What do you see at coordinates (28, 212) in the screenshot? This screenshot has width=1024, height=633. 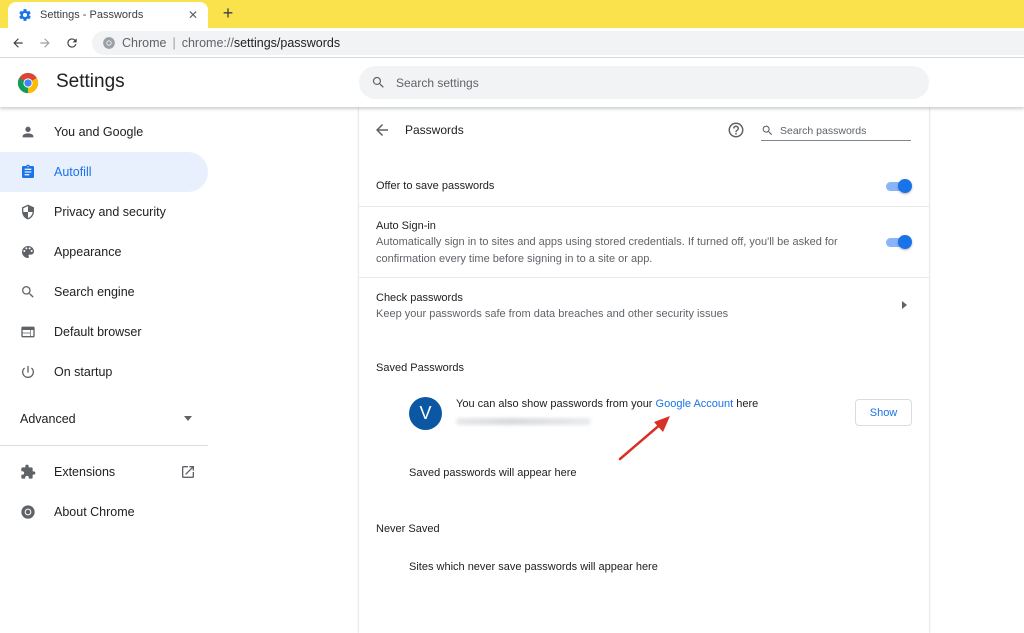 I see `shield-icon` at bounding box center [28, 212].